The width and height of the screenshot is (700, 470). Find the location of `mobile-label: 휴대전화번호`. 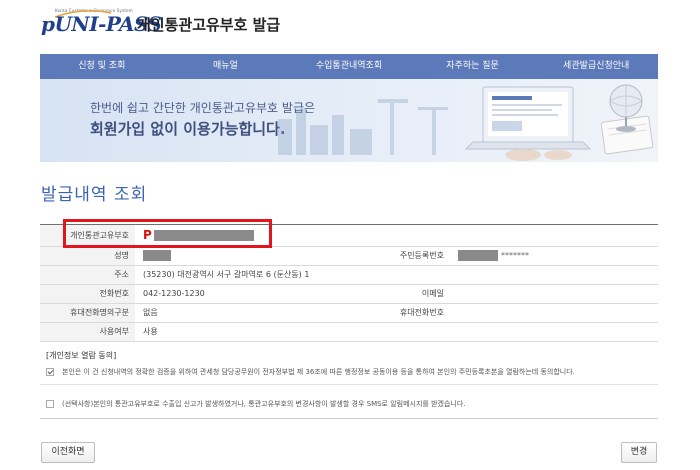

mobile-label: 휴대전화번호 is located at coordinates (402, 313).